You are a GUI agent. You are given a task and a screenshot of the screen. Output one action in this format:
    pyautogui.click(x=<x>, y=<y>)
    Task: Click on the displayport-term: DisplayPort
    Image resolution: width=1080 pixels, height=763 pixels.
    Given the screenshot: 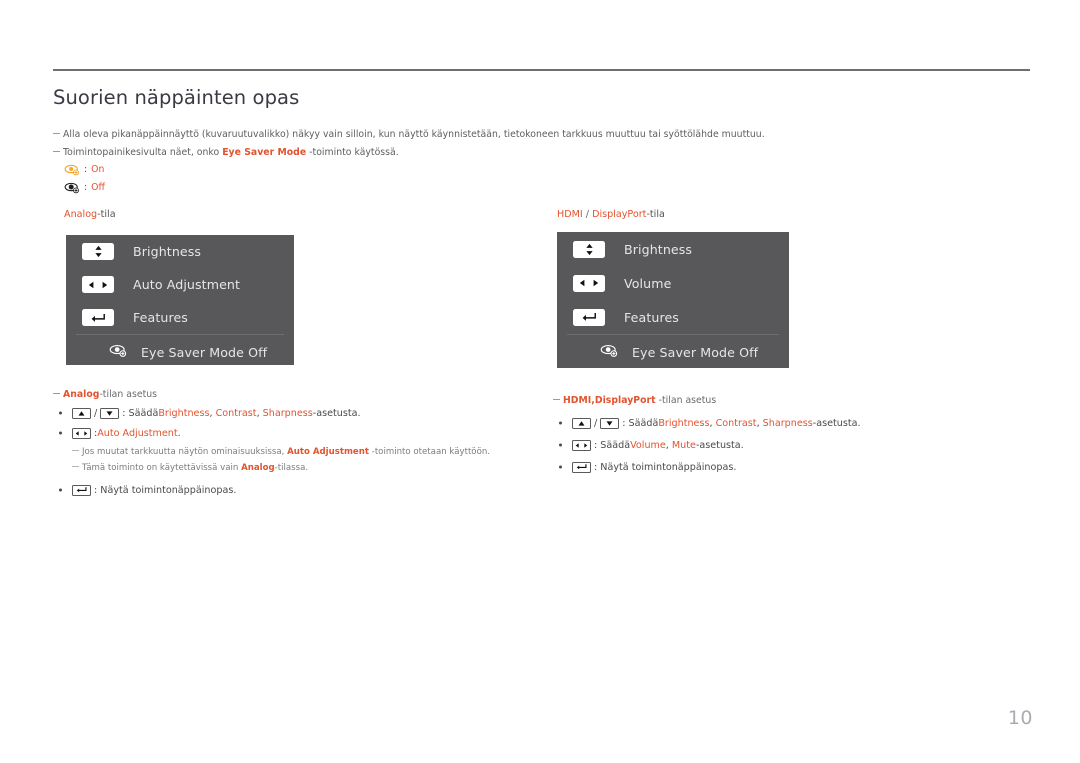 What is the action you would take?
    pyautogui.click(x=619, y=214)
    